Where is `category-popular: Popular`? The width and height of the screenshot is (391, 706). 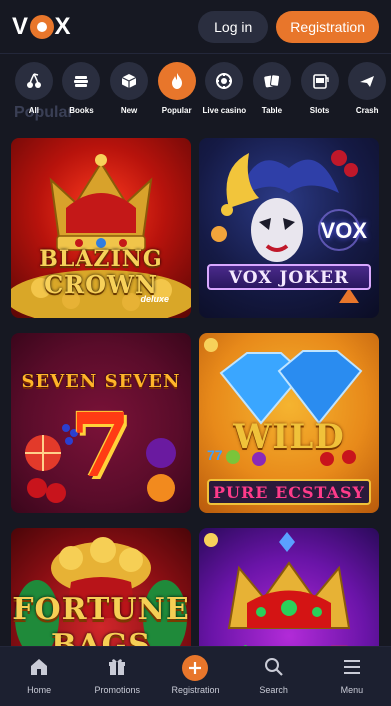
category-popular: Popular is located at coordinates (177, 95).